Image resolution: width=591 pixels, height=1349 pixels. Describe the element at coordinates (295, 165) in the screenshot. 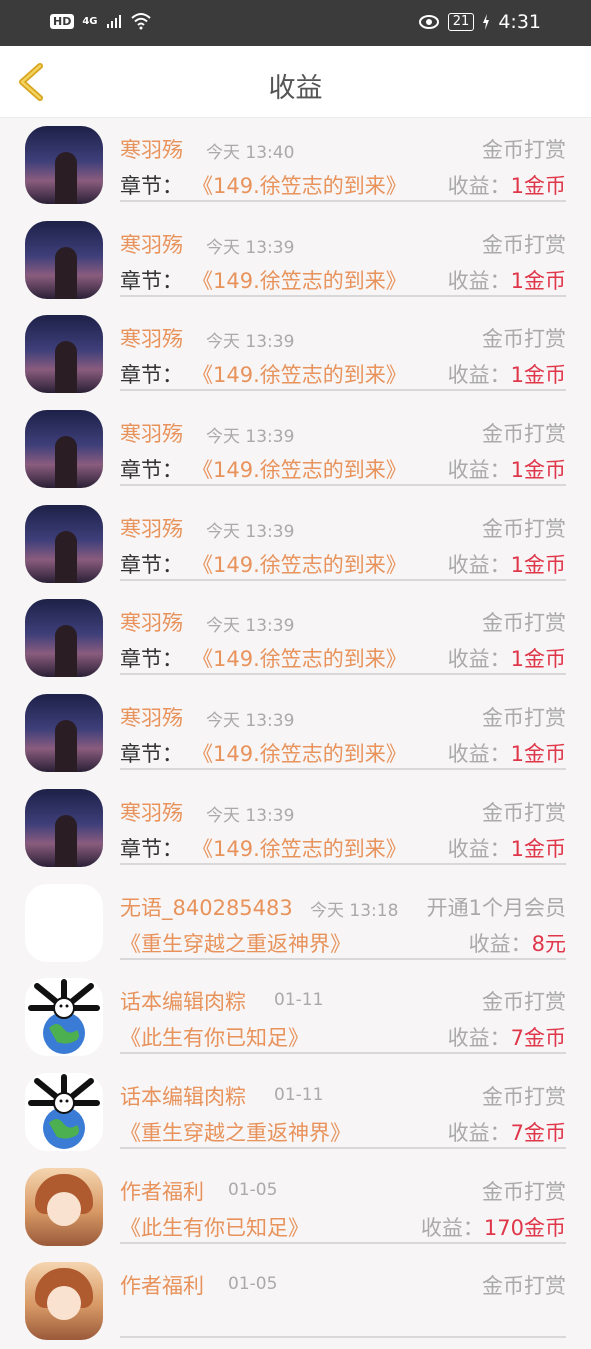

I see `list-item: 寒羽殇 今天 13:40 金币打赏 章节： 《149.徐笠志的到来》 收益：1金币` at that location.